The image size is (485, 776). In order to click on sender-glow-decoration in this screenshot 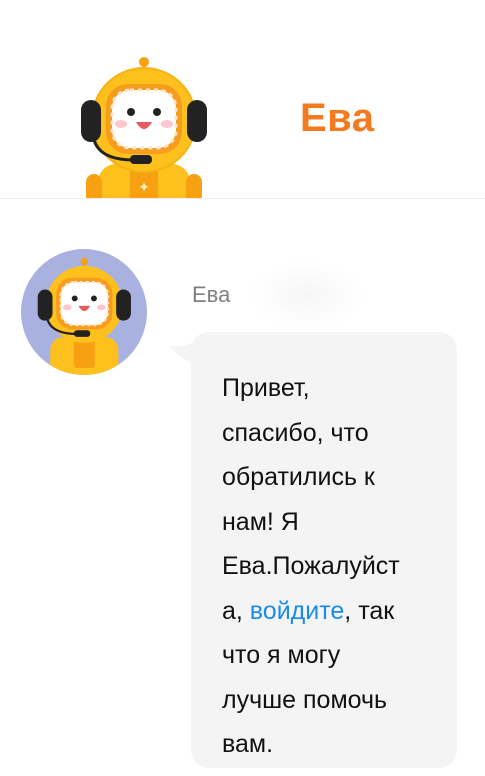, I will do `click(307, 295)`.